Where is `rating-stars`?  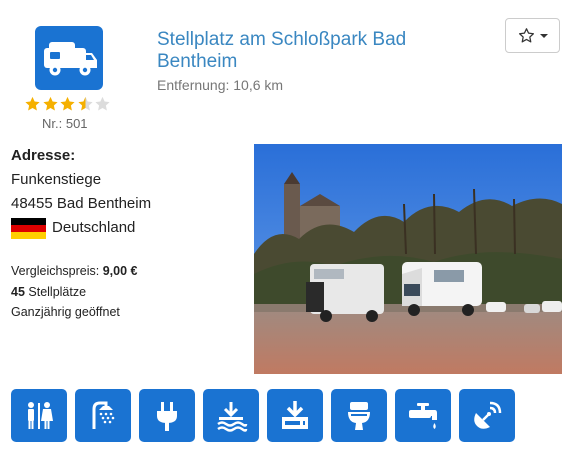
rating-stars is located at coordinates (68, 105).